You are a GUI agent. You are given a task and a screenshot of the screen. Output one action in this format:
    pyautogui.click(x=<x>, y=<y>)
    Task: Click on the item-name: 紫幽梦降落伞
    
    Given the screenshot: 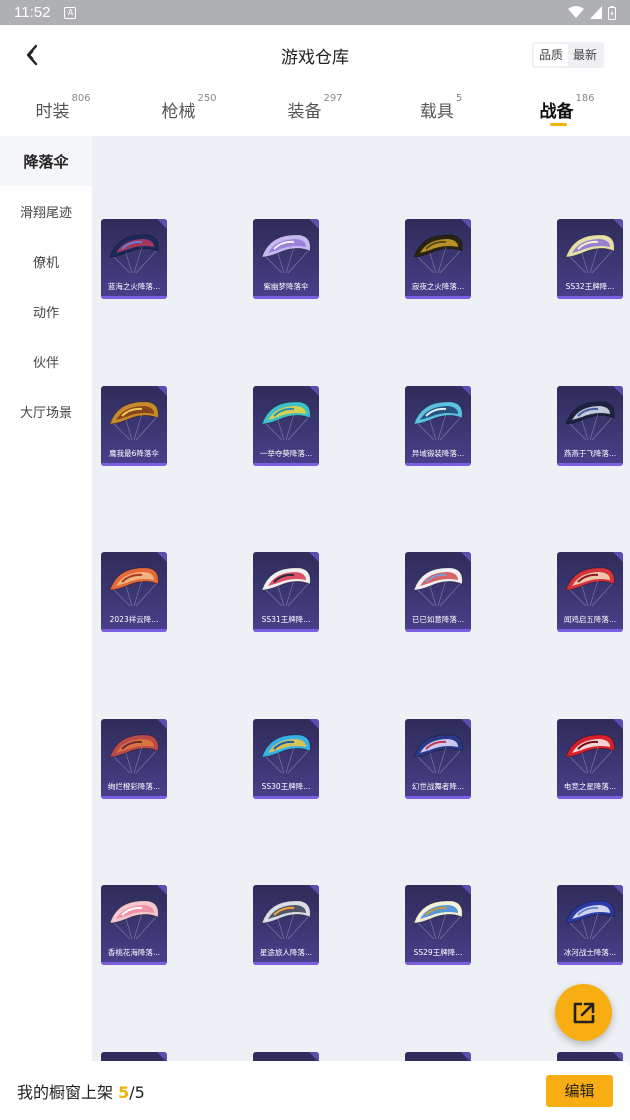 What is the action you would take?
    pyautogui.click(x=286, y=286)
    